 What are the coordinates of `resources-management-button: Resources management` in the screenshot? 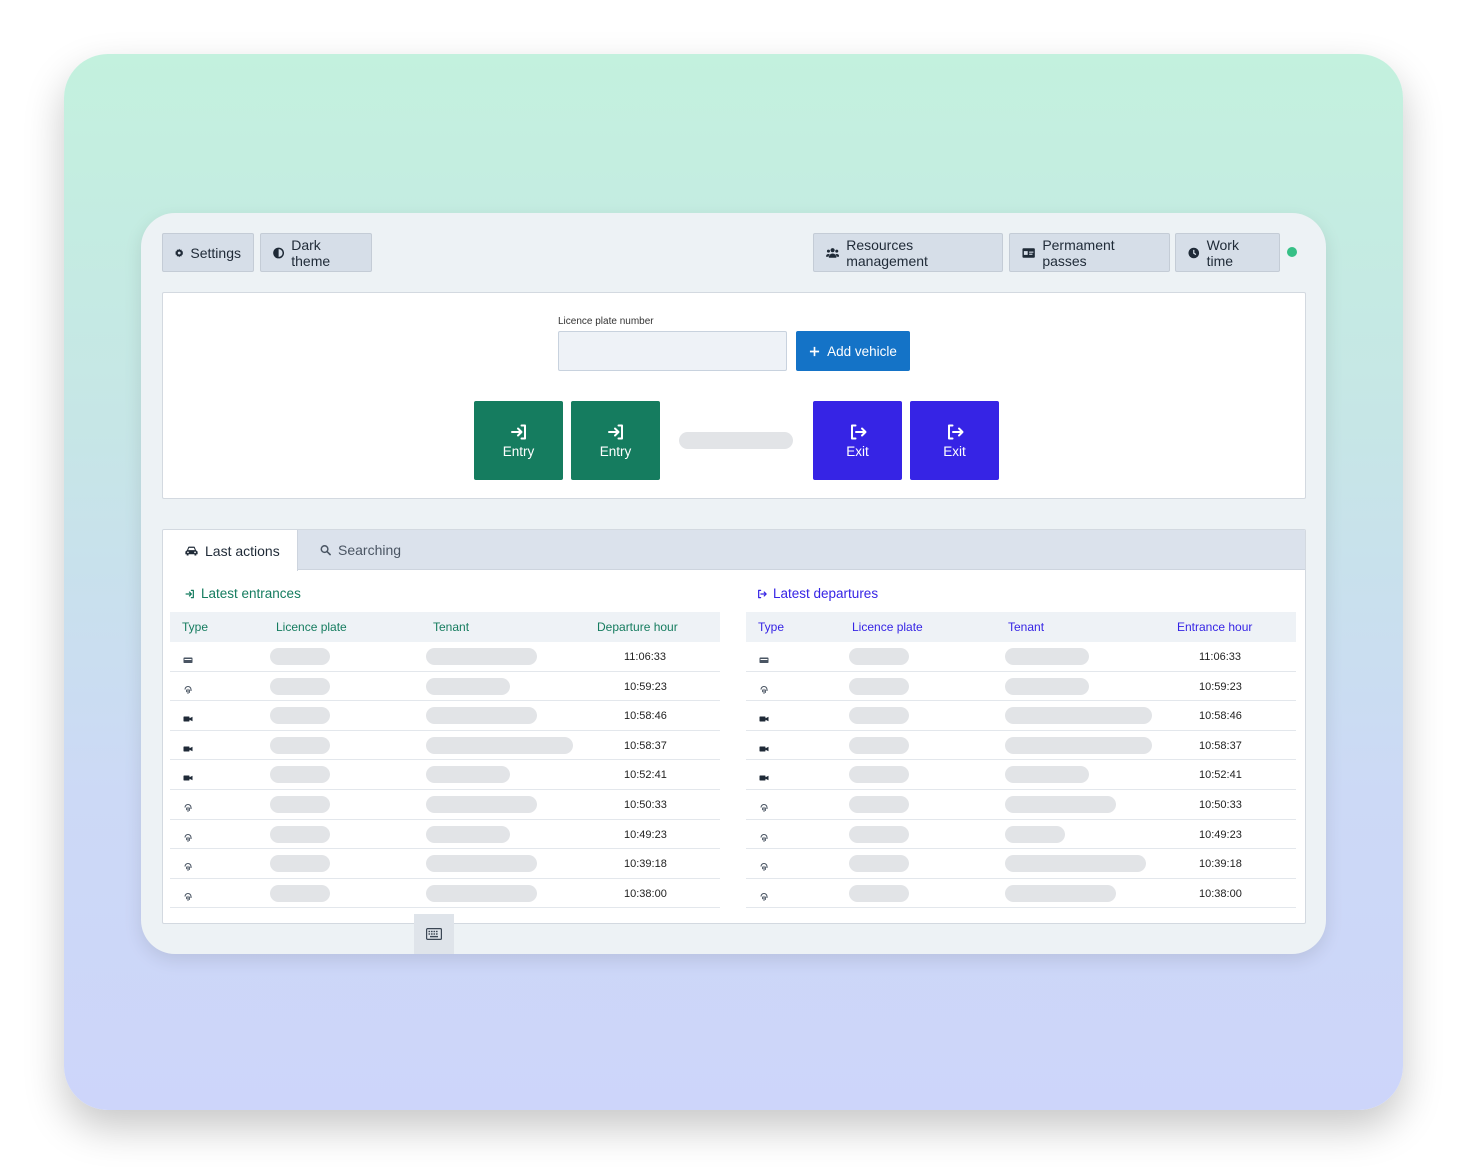 It's located at (908, 252).